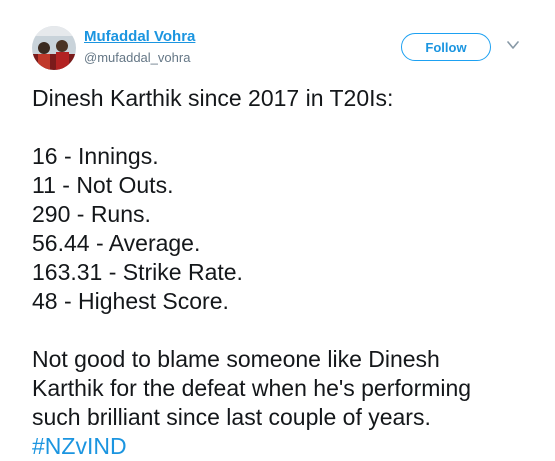  I want to click on stat-line: 56.44 - Average., so click(116, 243).